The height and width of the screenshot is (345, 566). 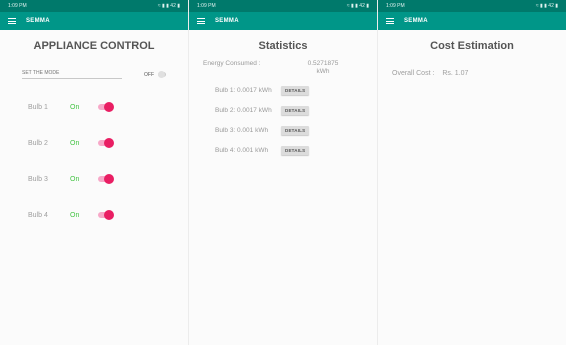 What do you see at coordinates (479, 73) in the screenshot?
I see `overall-cost: Overall Cost : Rs. 1.07` at bounding box center [479, 73].